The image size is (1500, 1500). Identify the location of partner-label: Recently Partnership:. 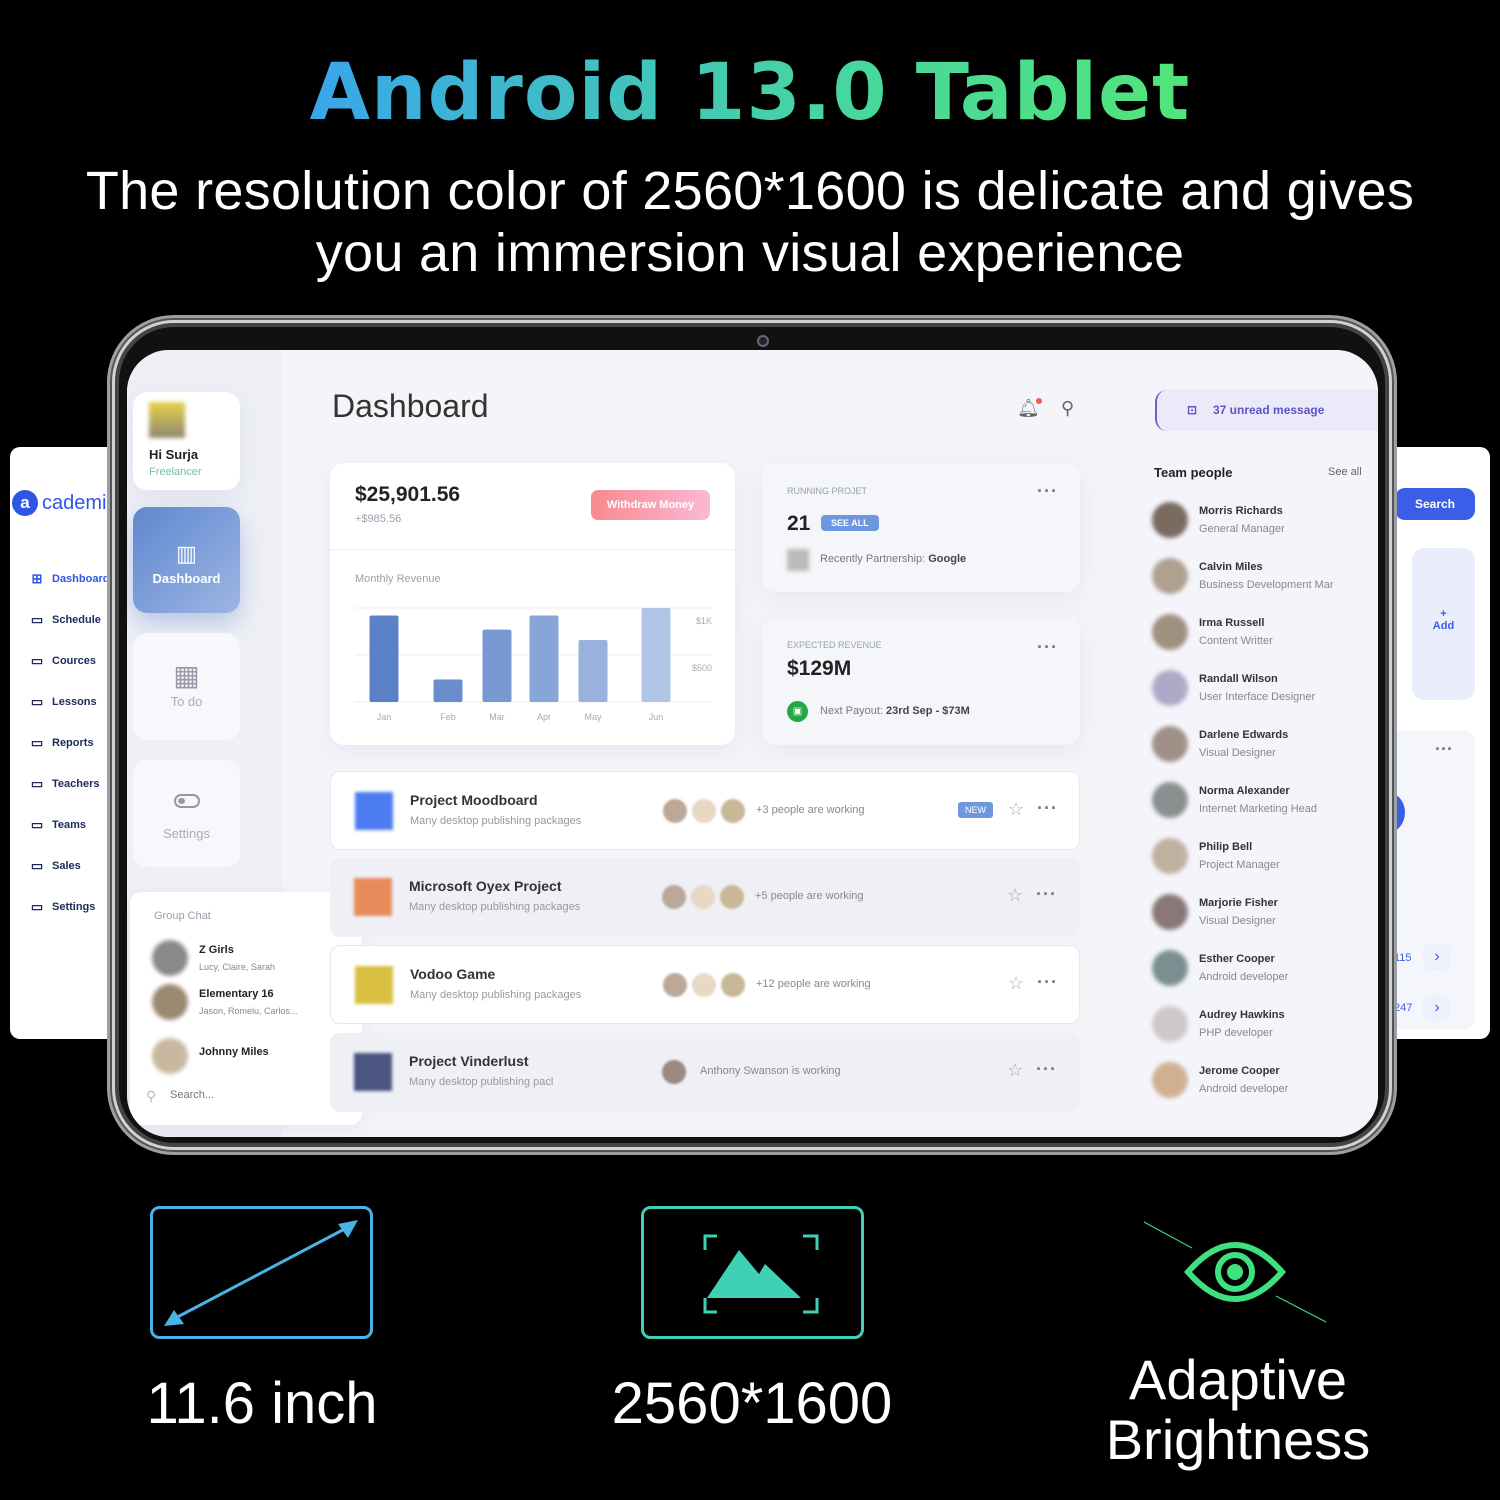
(873, 559).